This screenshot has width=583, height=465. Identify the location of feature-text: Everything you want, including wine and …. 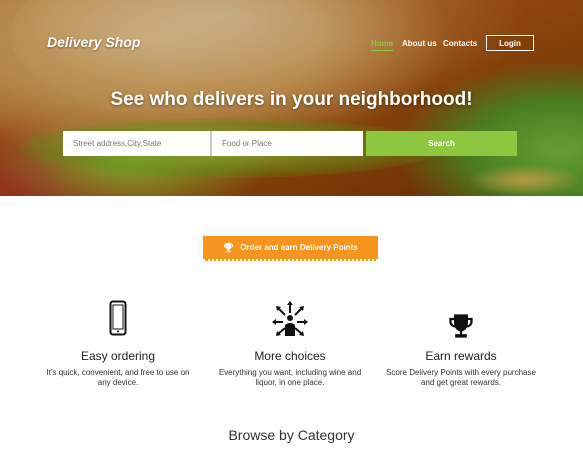
(290, 377).